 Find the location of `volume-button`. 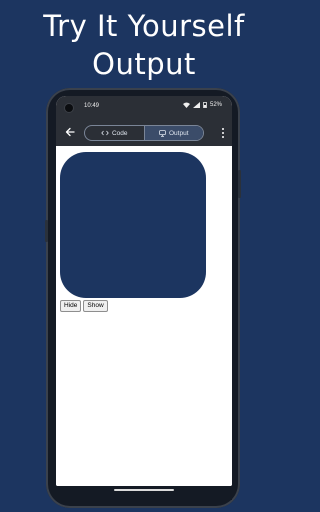

volume-button is located at coordinates (46, 231).